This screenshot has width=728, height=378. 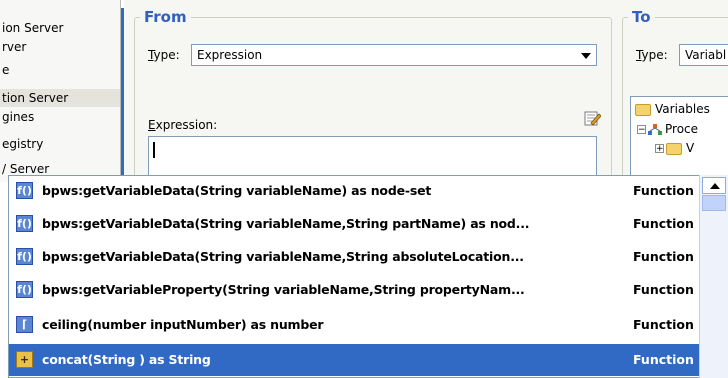 I want to click on left-item-5: gines, so click(x=60, y=117).